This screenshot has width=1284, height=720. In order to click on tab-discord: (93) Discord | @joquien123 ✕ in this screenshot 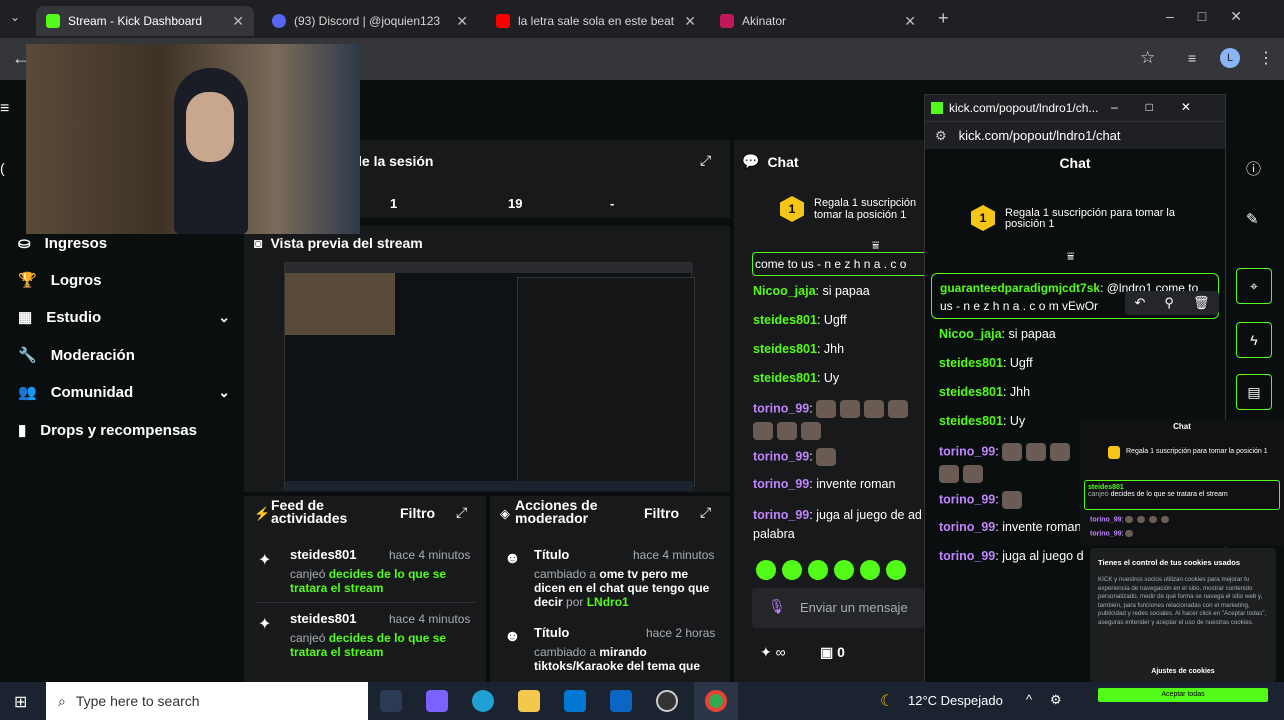, I will do `click(370, 21)`.